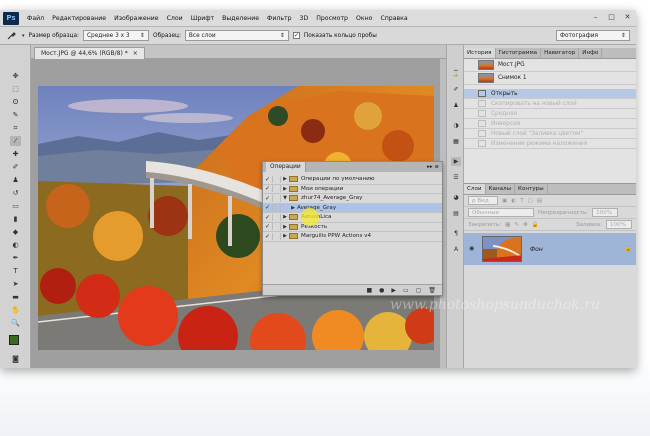  Describe the element at coordinates (352, 208) in the screenshot. I see `action-row-selected: ✓ ▶ Average_Gray` at that location.